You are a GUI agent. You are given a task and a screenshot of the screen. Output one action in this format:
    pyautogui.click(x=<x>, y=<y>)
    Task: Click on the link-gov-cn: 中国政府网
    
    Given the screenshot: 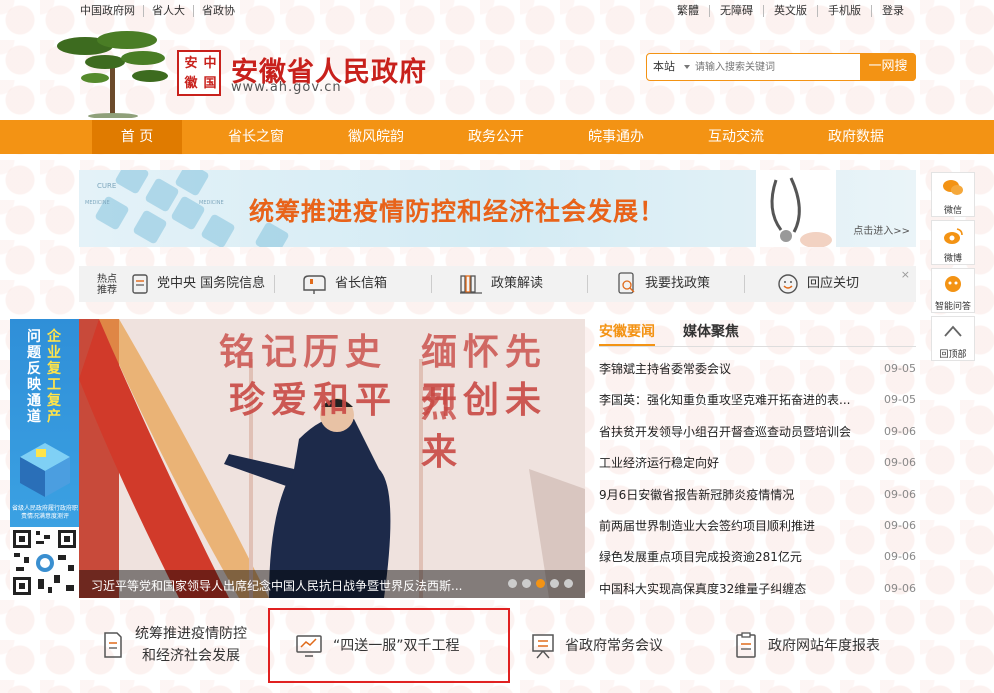 What is the action you would take?
    pyautogui.click(x=111, y=11)
    